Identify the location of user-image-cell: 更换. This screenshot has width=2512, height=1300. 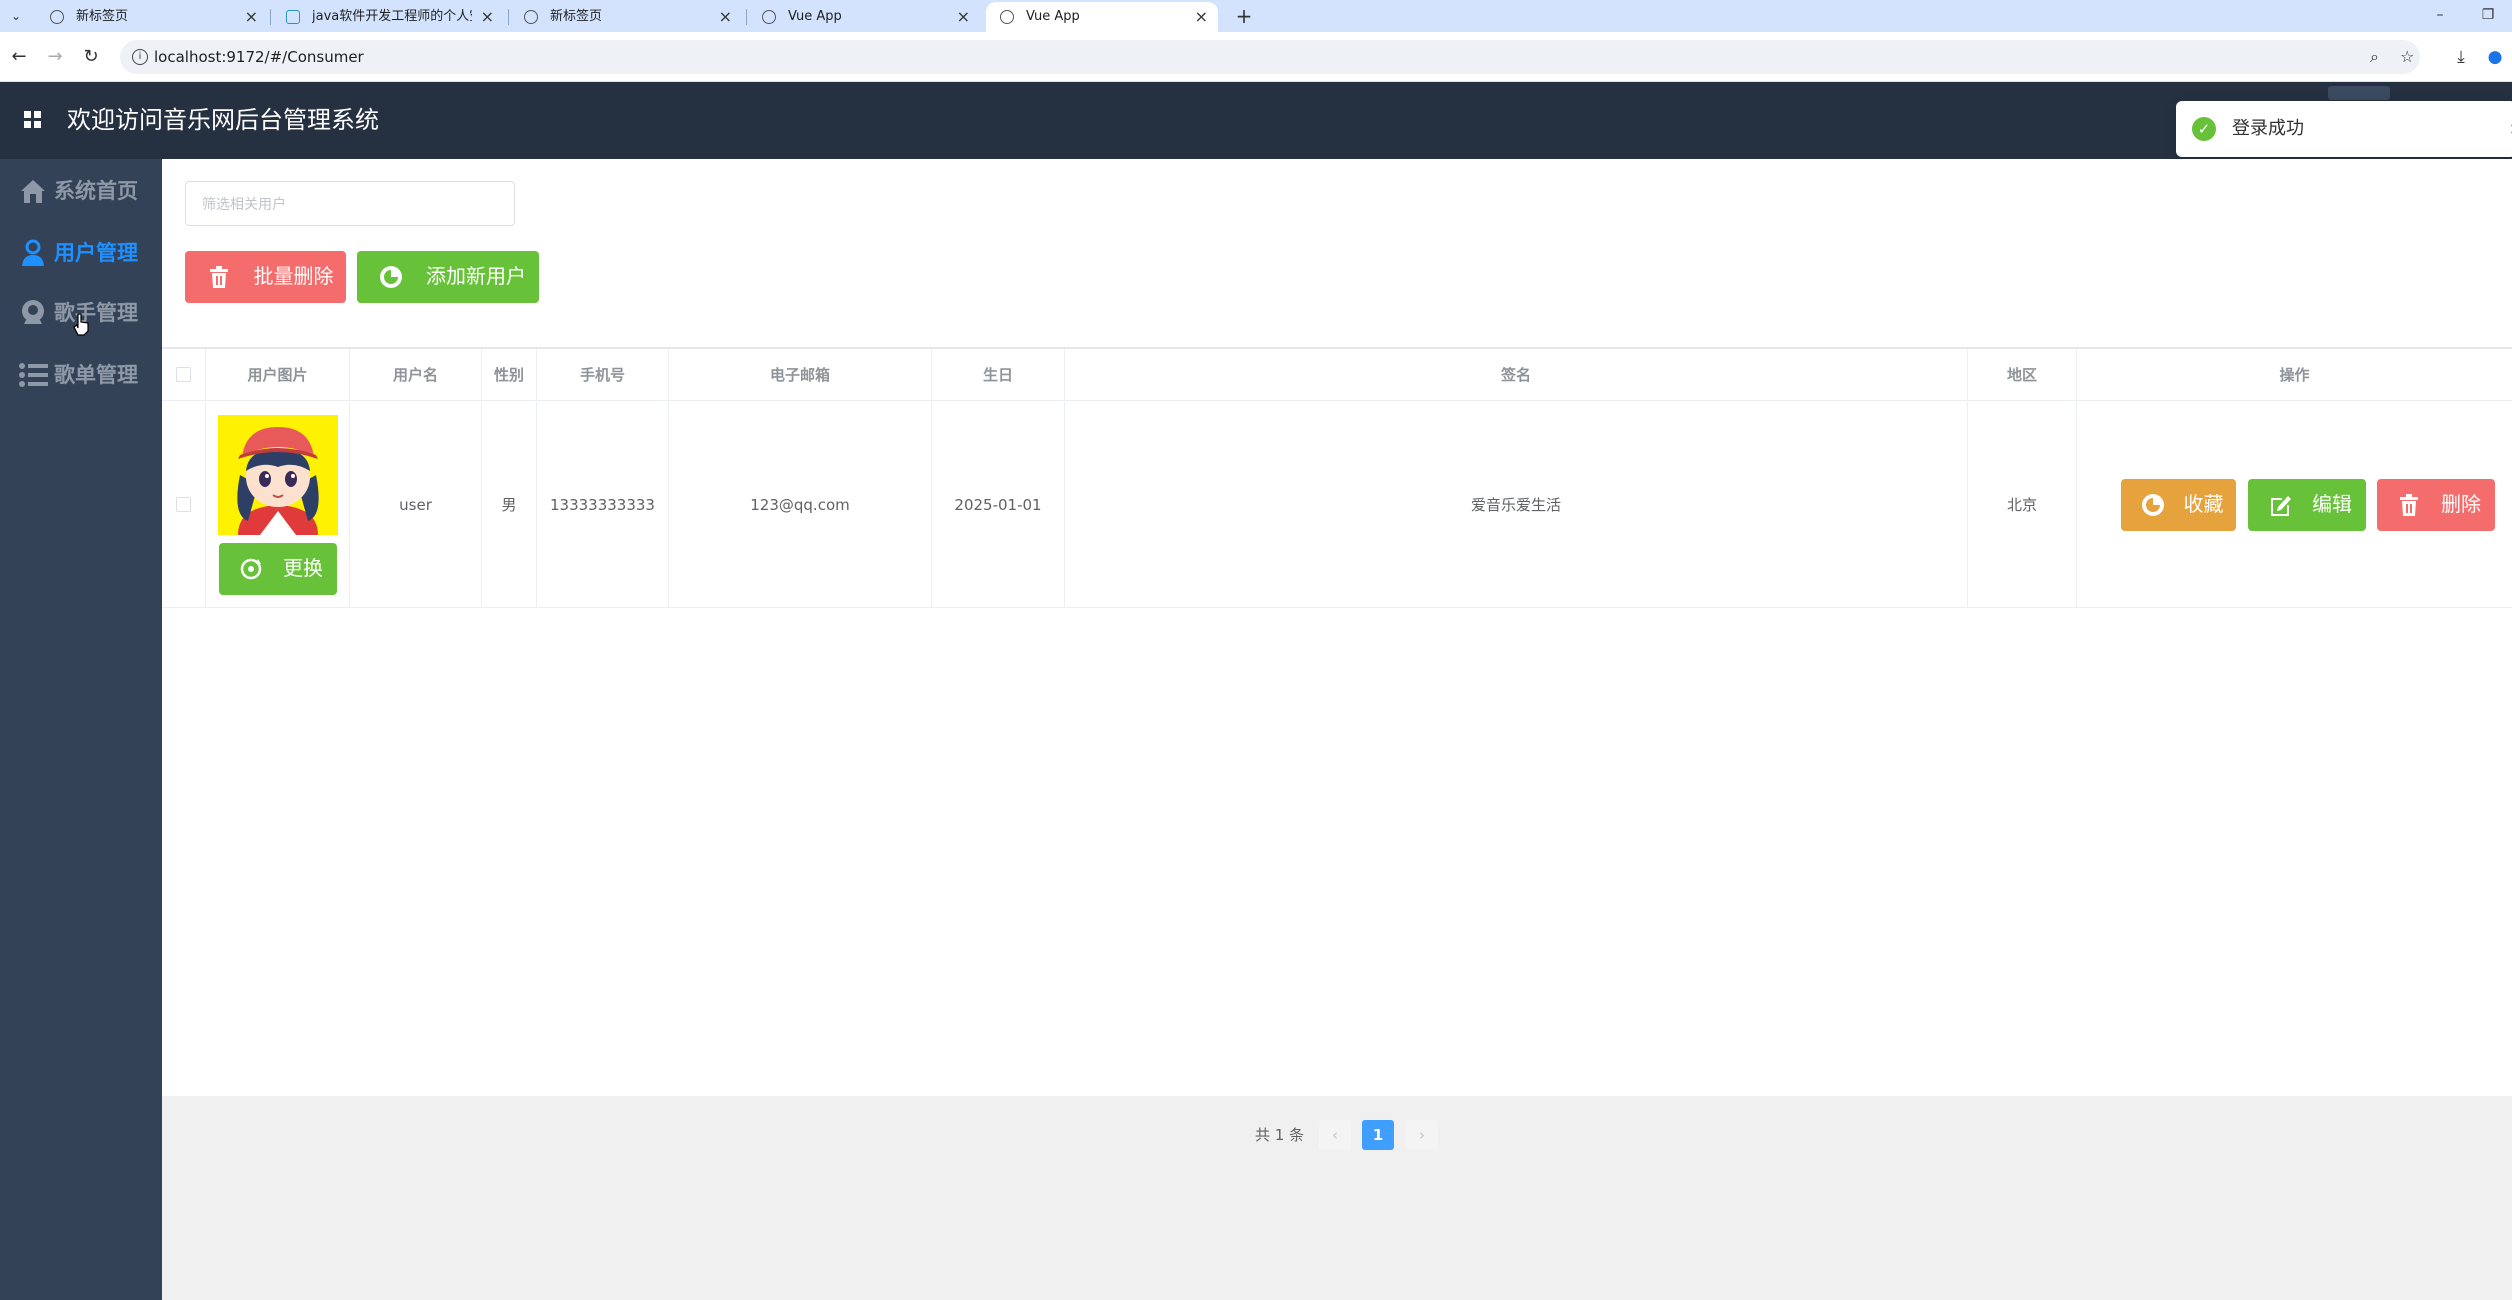
(278, 505).